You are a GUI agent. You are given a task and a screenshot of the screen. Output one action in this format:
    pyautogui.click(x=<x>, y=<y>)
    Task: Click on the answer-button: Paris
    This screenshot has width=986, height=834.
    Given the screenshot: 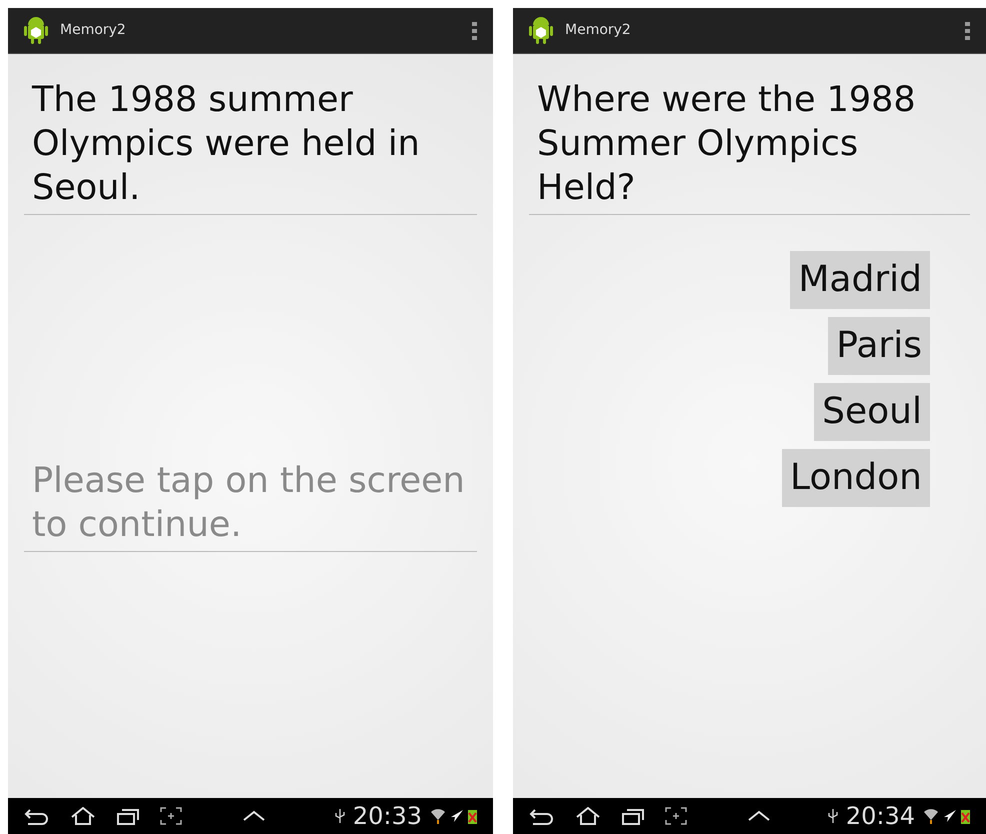 What is the action you would take?
    pyautogui.click(x=879, y=346)
    